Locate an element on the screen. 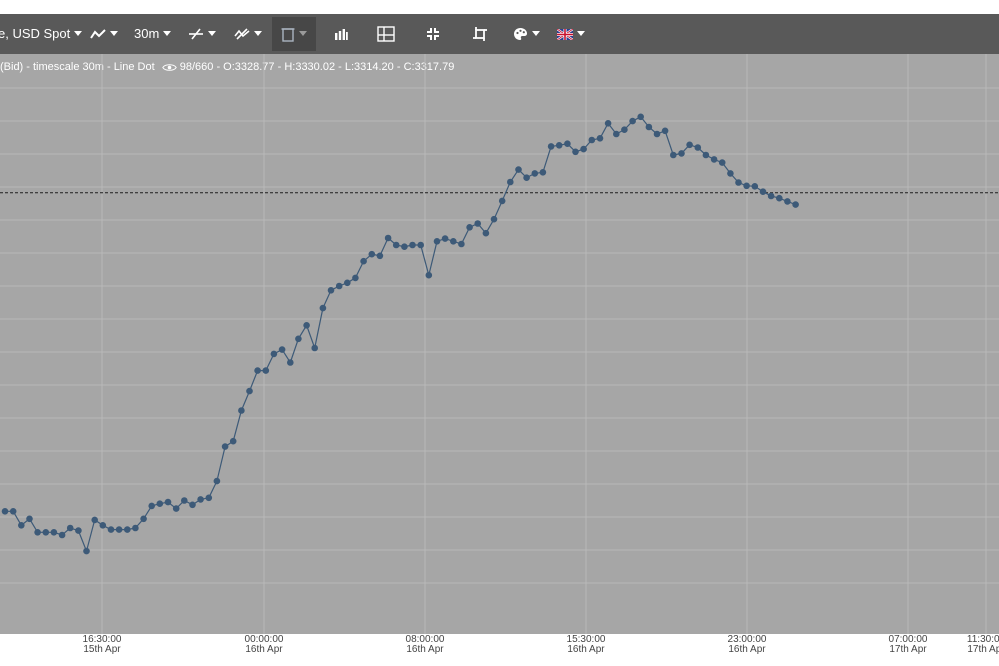 This screenshot has height=666, width=999. crop-button is located at coordinates (480, 34).